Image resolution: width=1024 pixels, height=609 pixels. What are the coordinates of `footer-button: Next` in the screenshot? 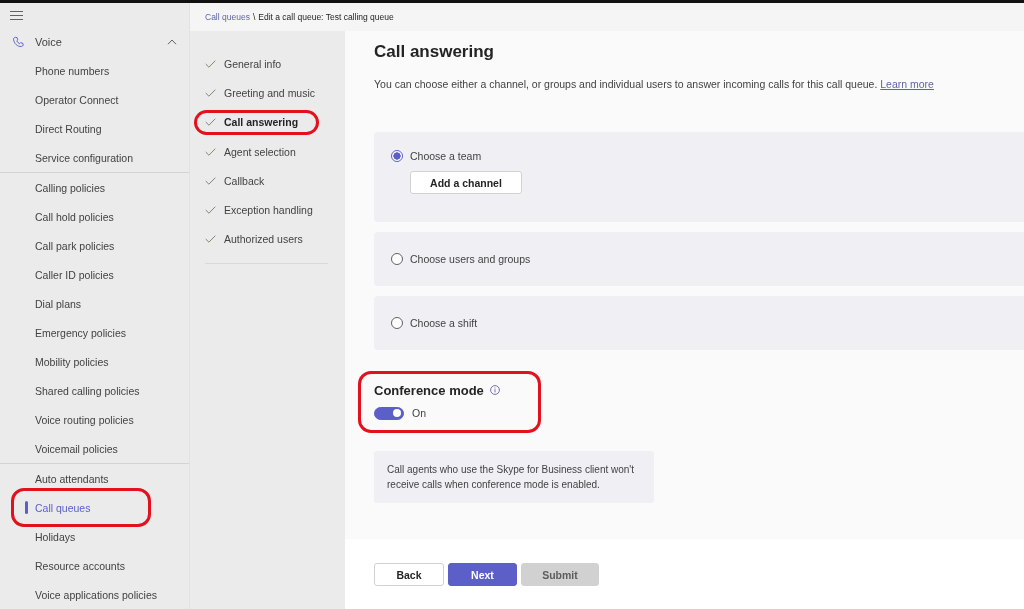 It's located at (482, 574).